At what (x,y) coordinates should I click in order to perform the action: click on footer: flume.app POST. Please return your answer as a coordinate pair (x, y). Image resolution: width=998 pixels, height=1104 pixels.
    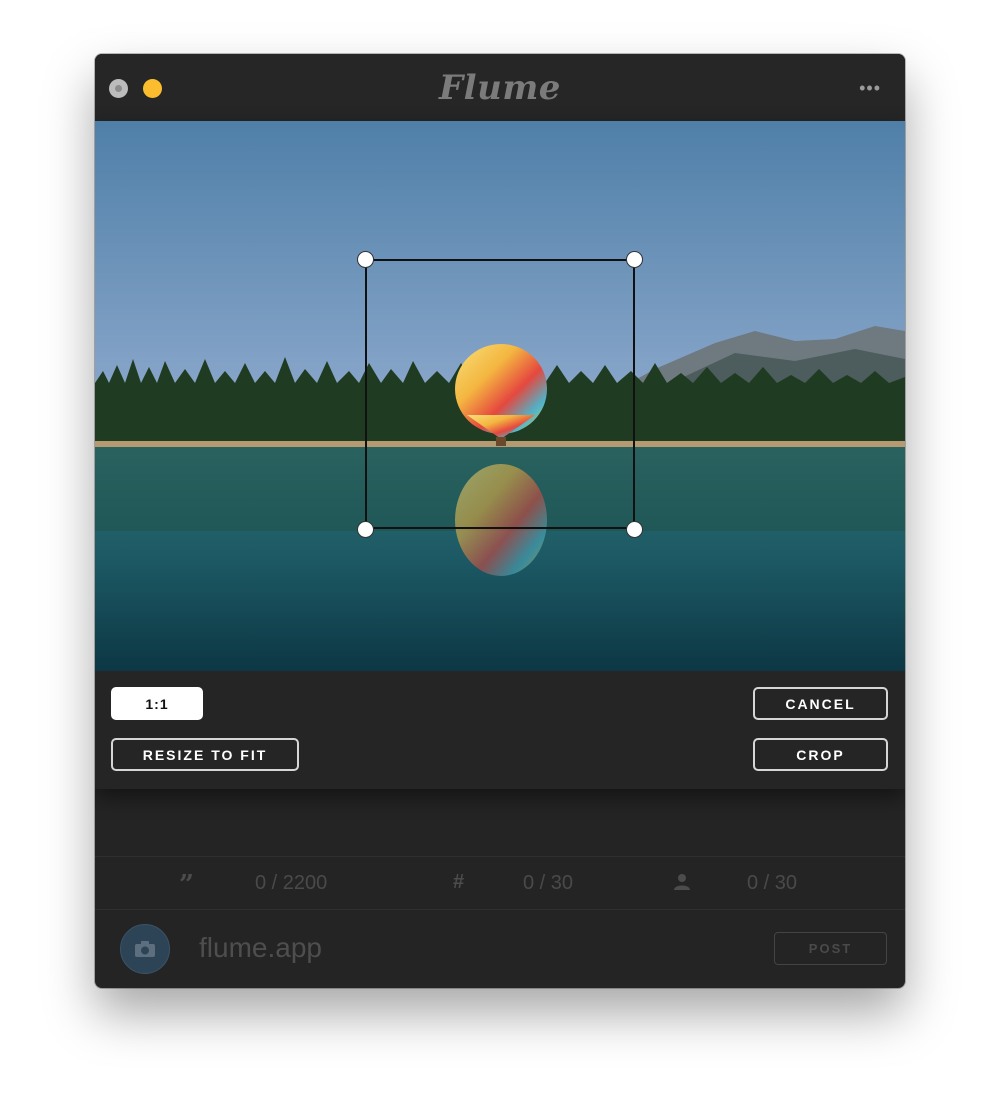
    Looking at the image, I should click on (500, 948).